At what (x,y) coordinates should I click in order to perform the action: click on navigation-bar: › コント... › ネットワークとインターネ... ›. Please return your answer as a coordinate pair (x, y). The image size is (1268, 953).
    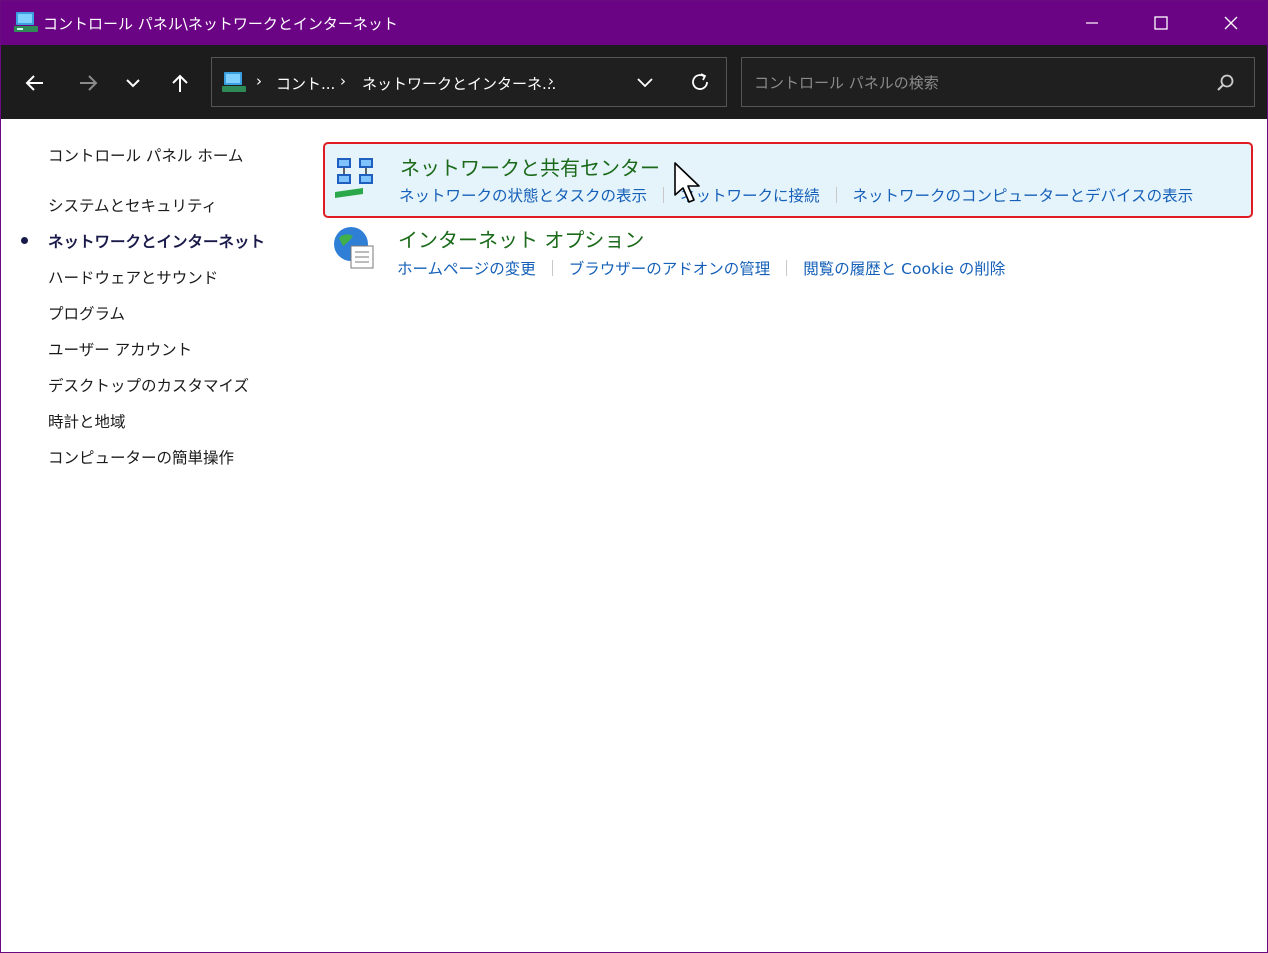
    Looking at the image, I should click on (634, 82).